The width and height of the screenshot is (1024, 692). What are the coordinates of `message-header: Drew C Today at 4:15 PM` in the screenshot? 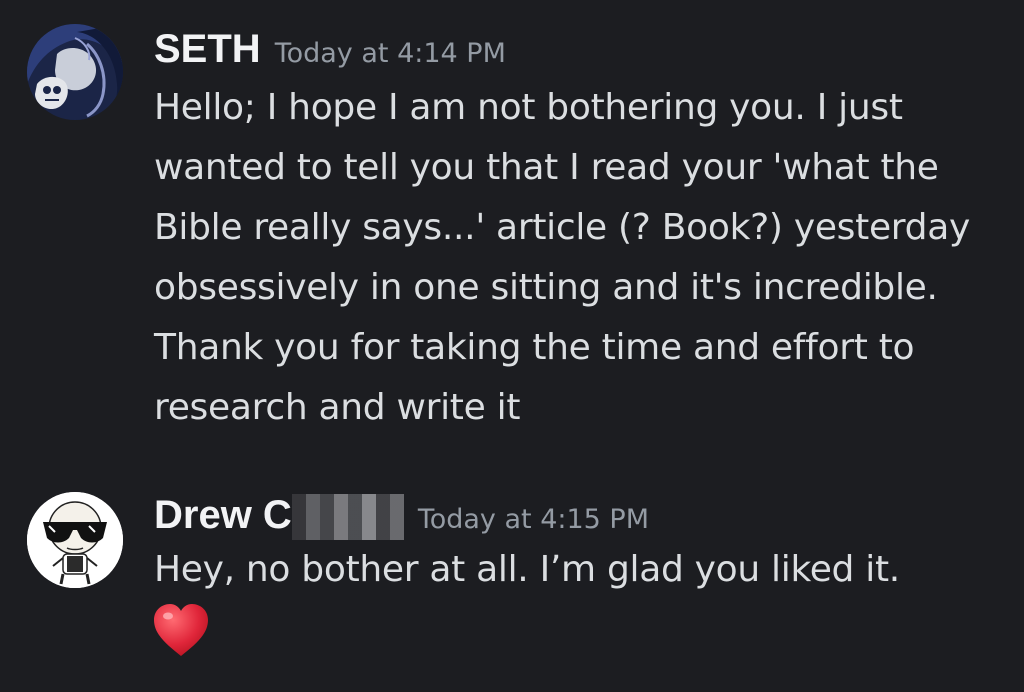 It's located at (401, 515).